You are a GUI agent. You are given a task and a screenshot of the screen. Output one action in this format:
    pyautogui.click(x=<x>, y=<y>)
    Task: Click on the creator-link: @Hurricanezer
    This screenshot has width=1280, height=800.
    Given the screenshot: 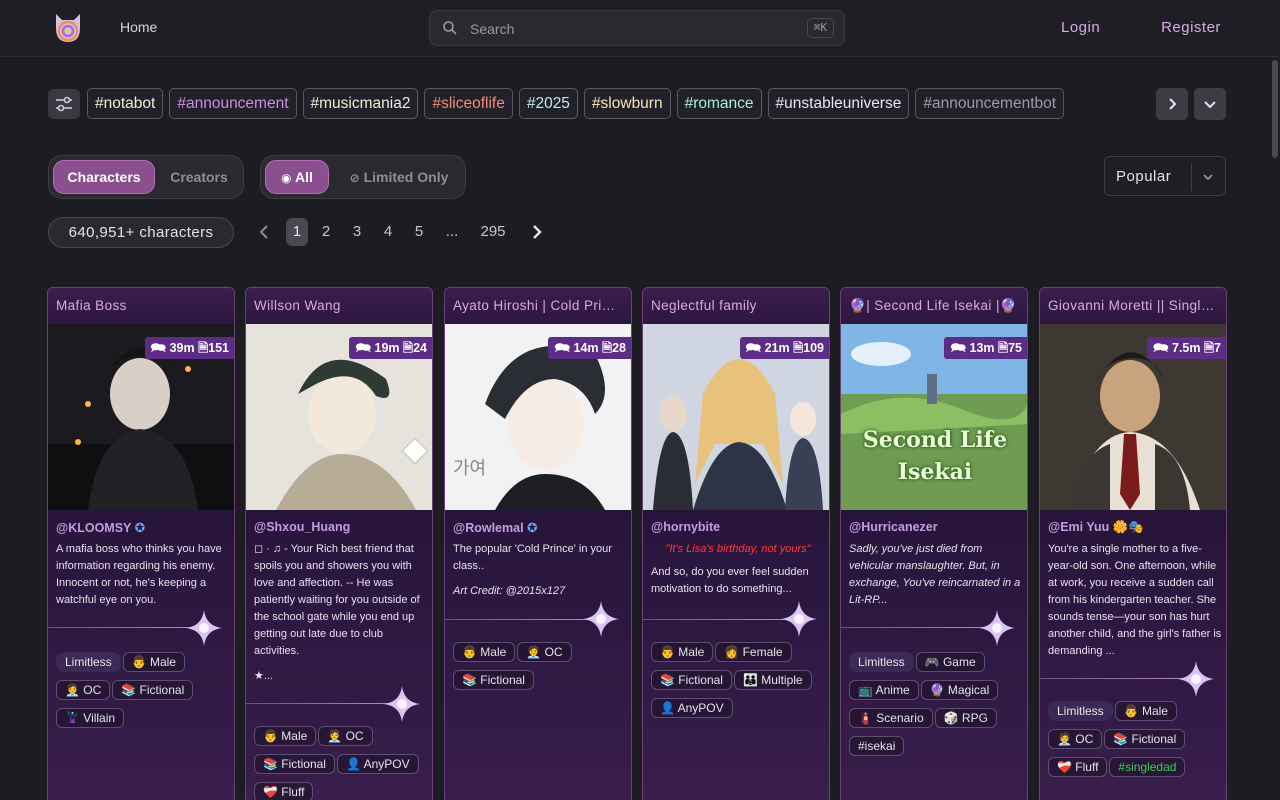 What is the action you would take?
    pyautogui.click(x=893, y=527)
    